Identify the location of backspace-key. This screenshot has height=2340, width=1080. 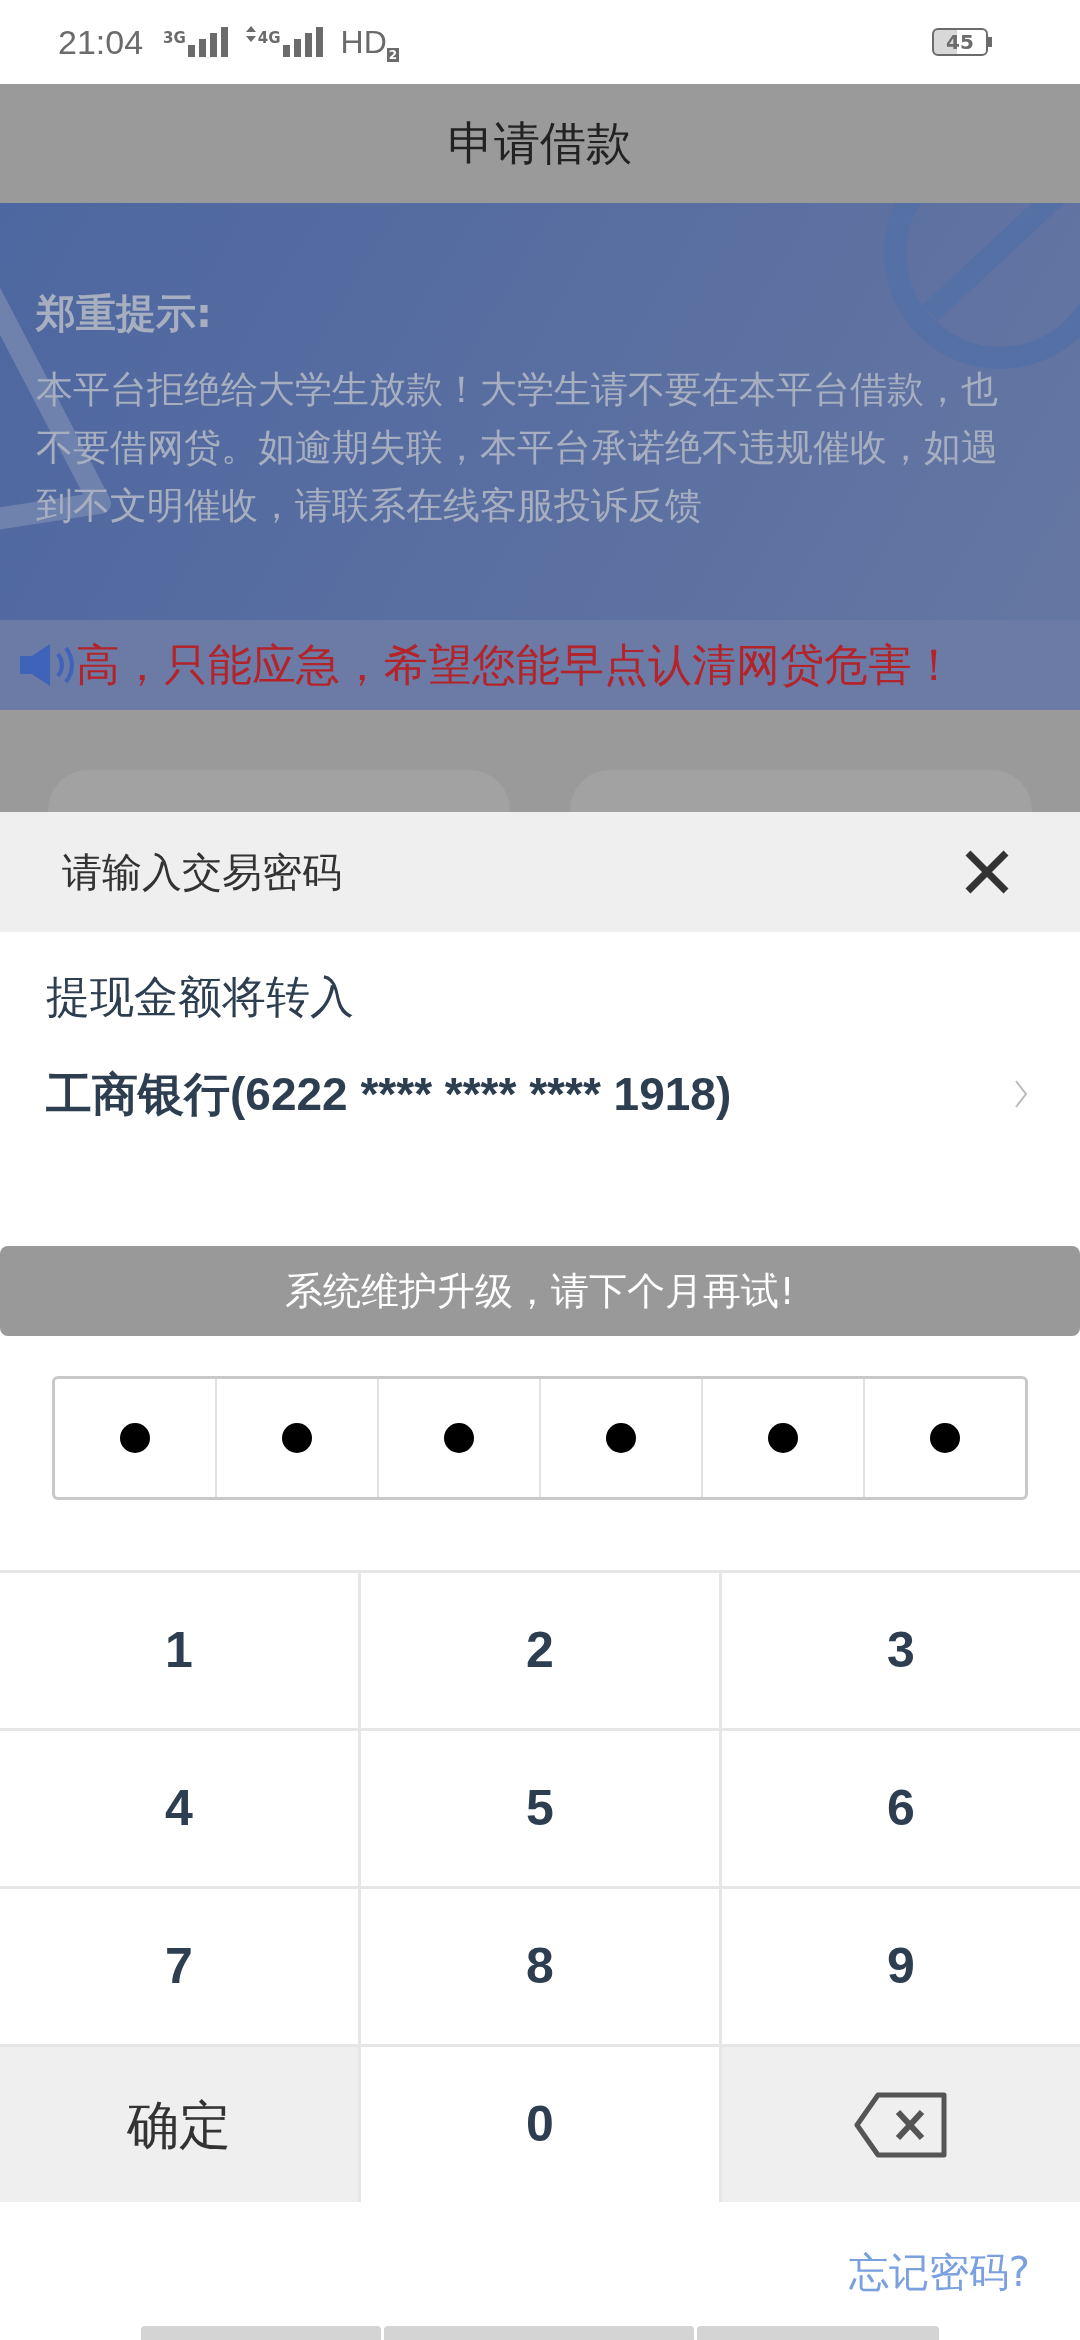
(901, 2124).